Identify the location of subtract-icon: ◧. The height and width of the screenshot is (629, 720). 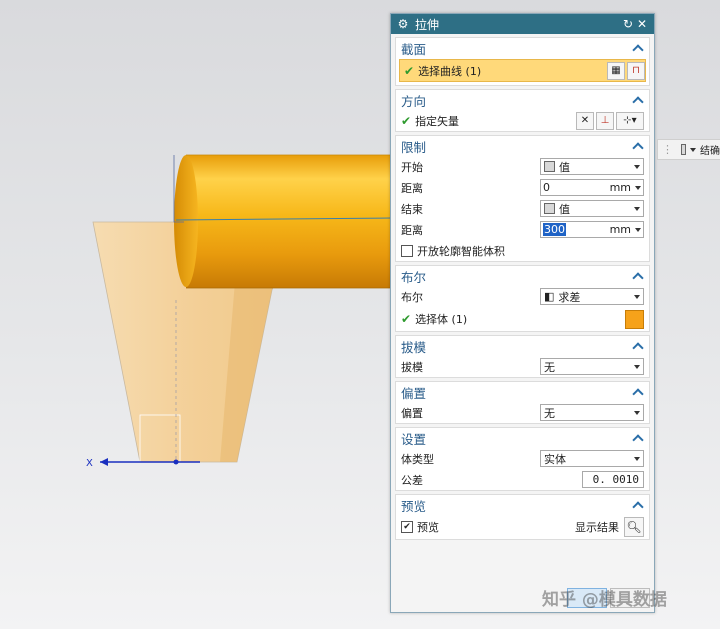
(549, 296).